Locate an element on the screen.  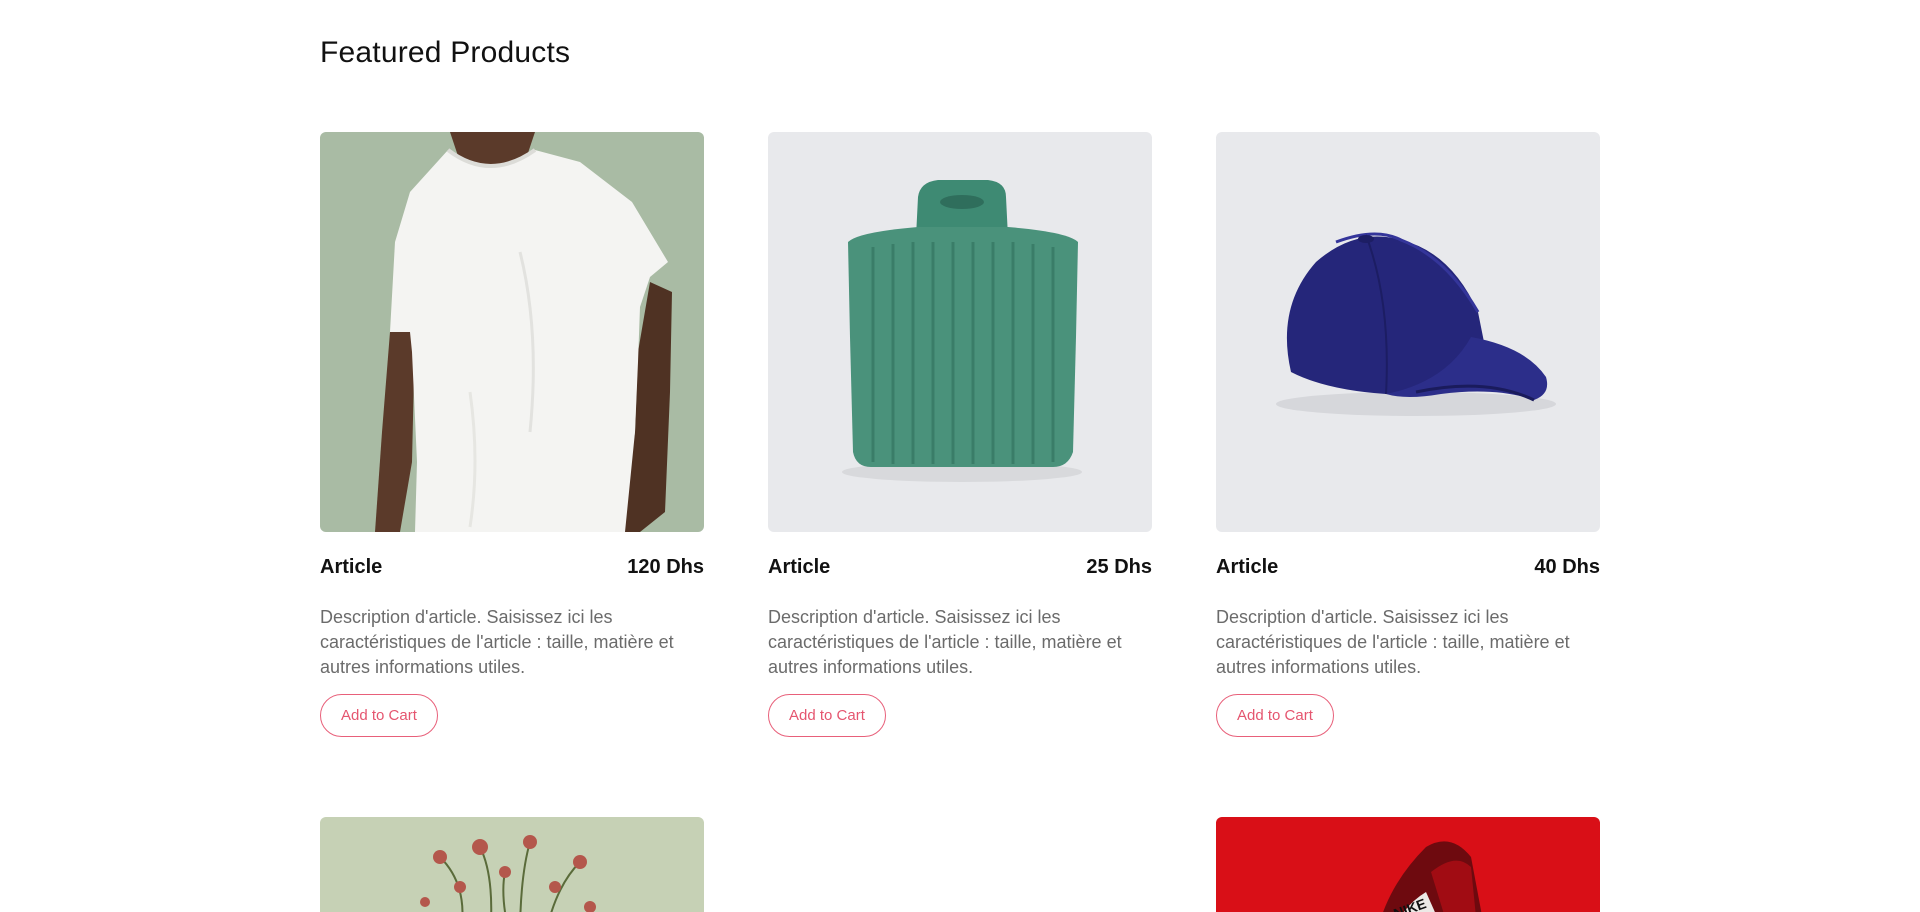
product-price: 25 Dhs is located at coordinates (1119, 567).